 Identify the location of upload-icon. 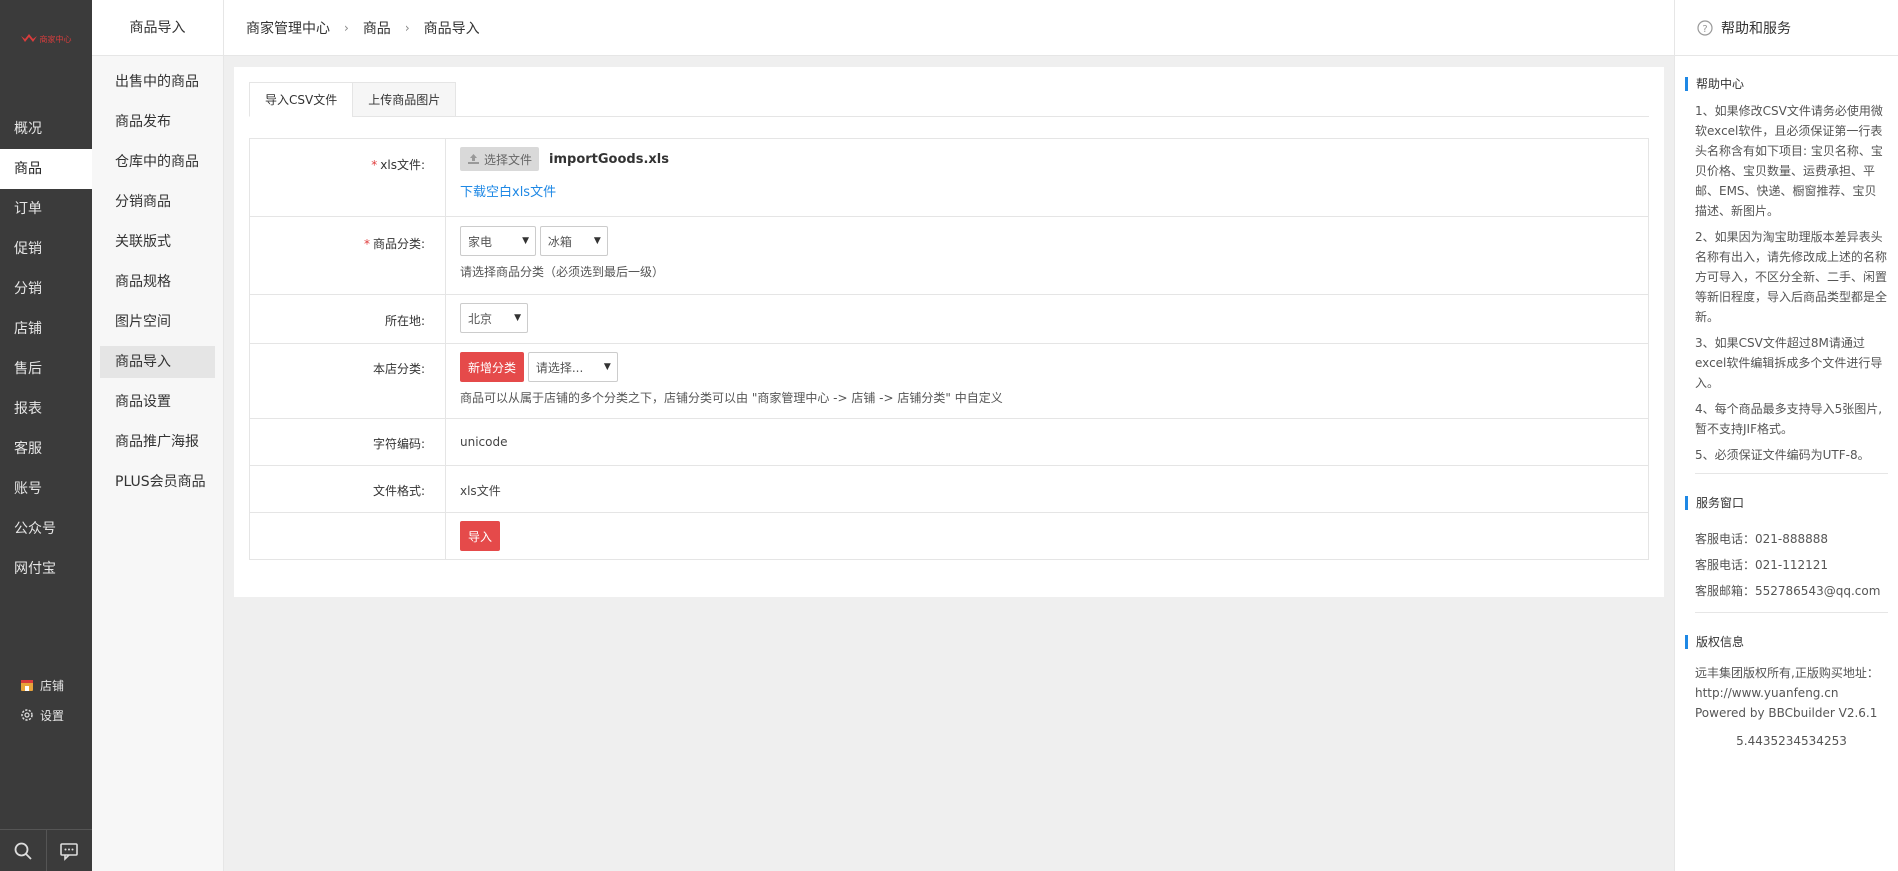
(473, 159).